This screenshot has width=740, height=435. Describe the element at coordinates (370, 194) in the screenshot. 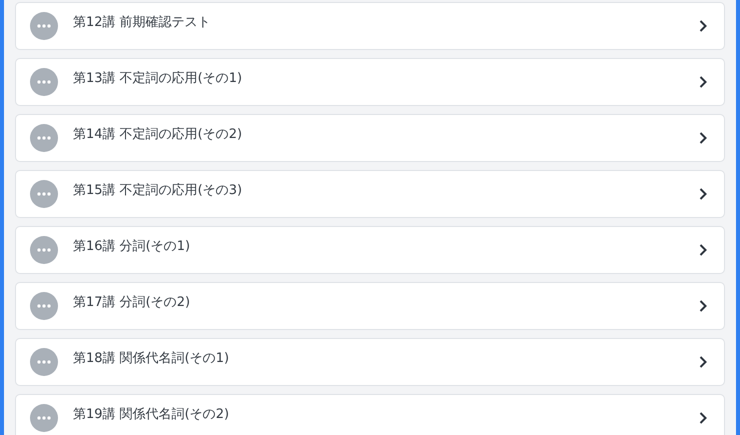

I see `lesson-item: 第15講 不定詞の応用(その3)` at that location.